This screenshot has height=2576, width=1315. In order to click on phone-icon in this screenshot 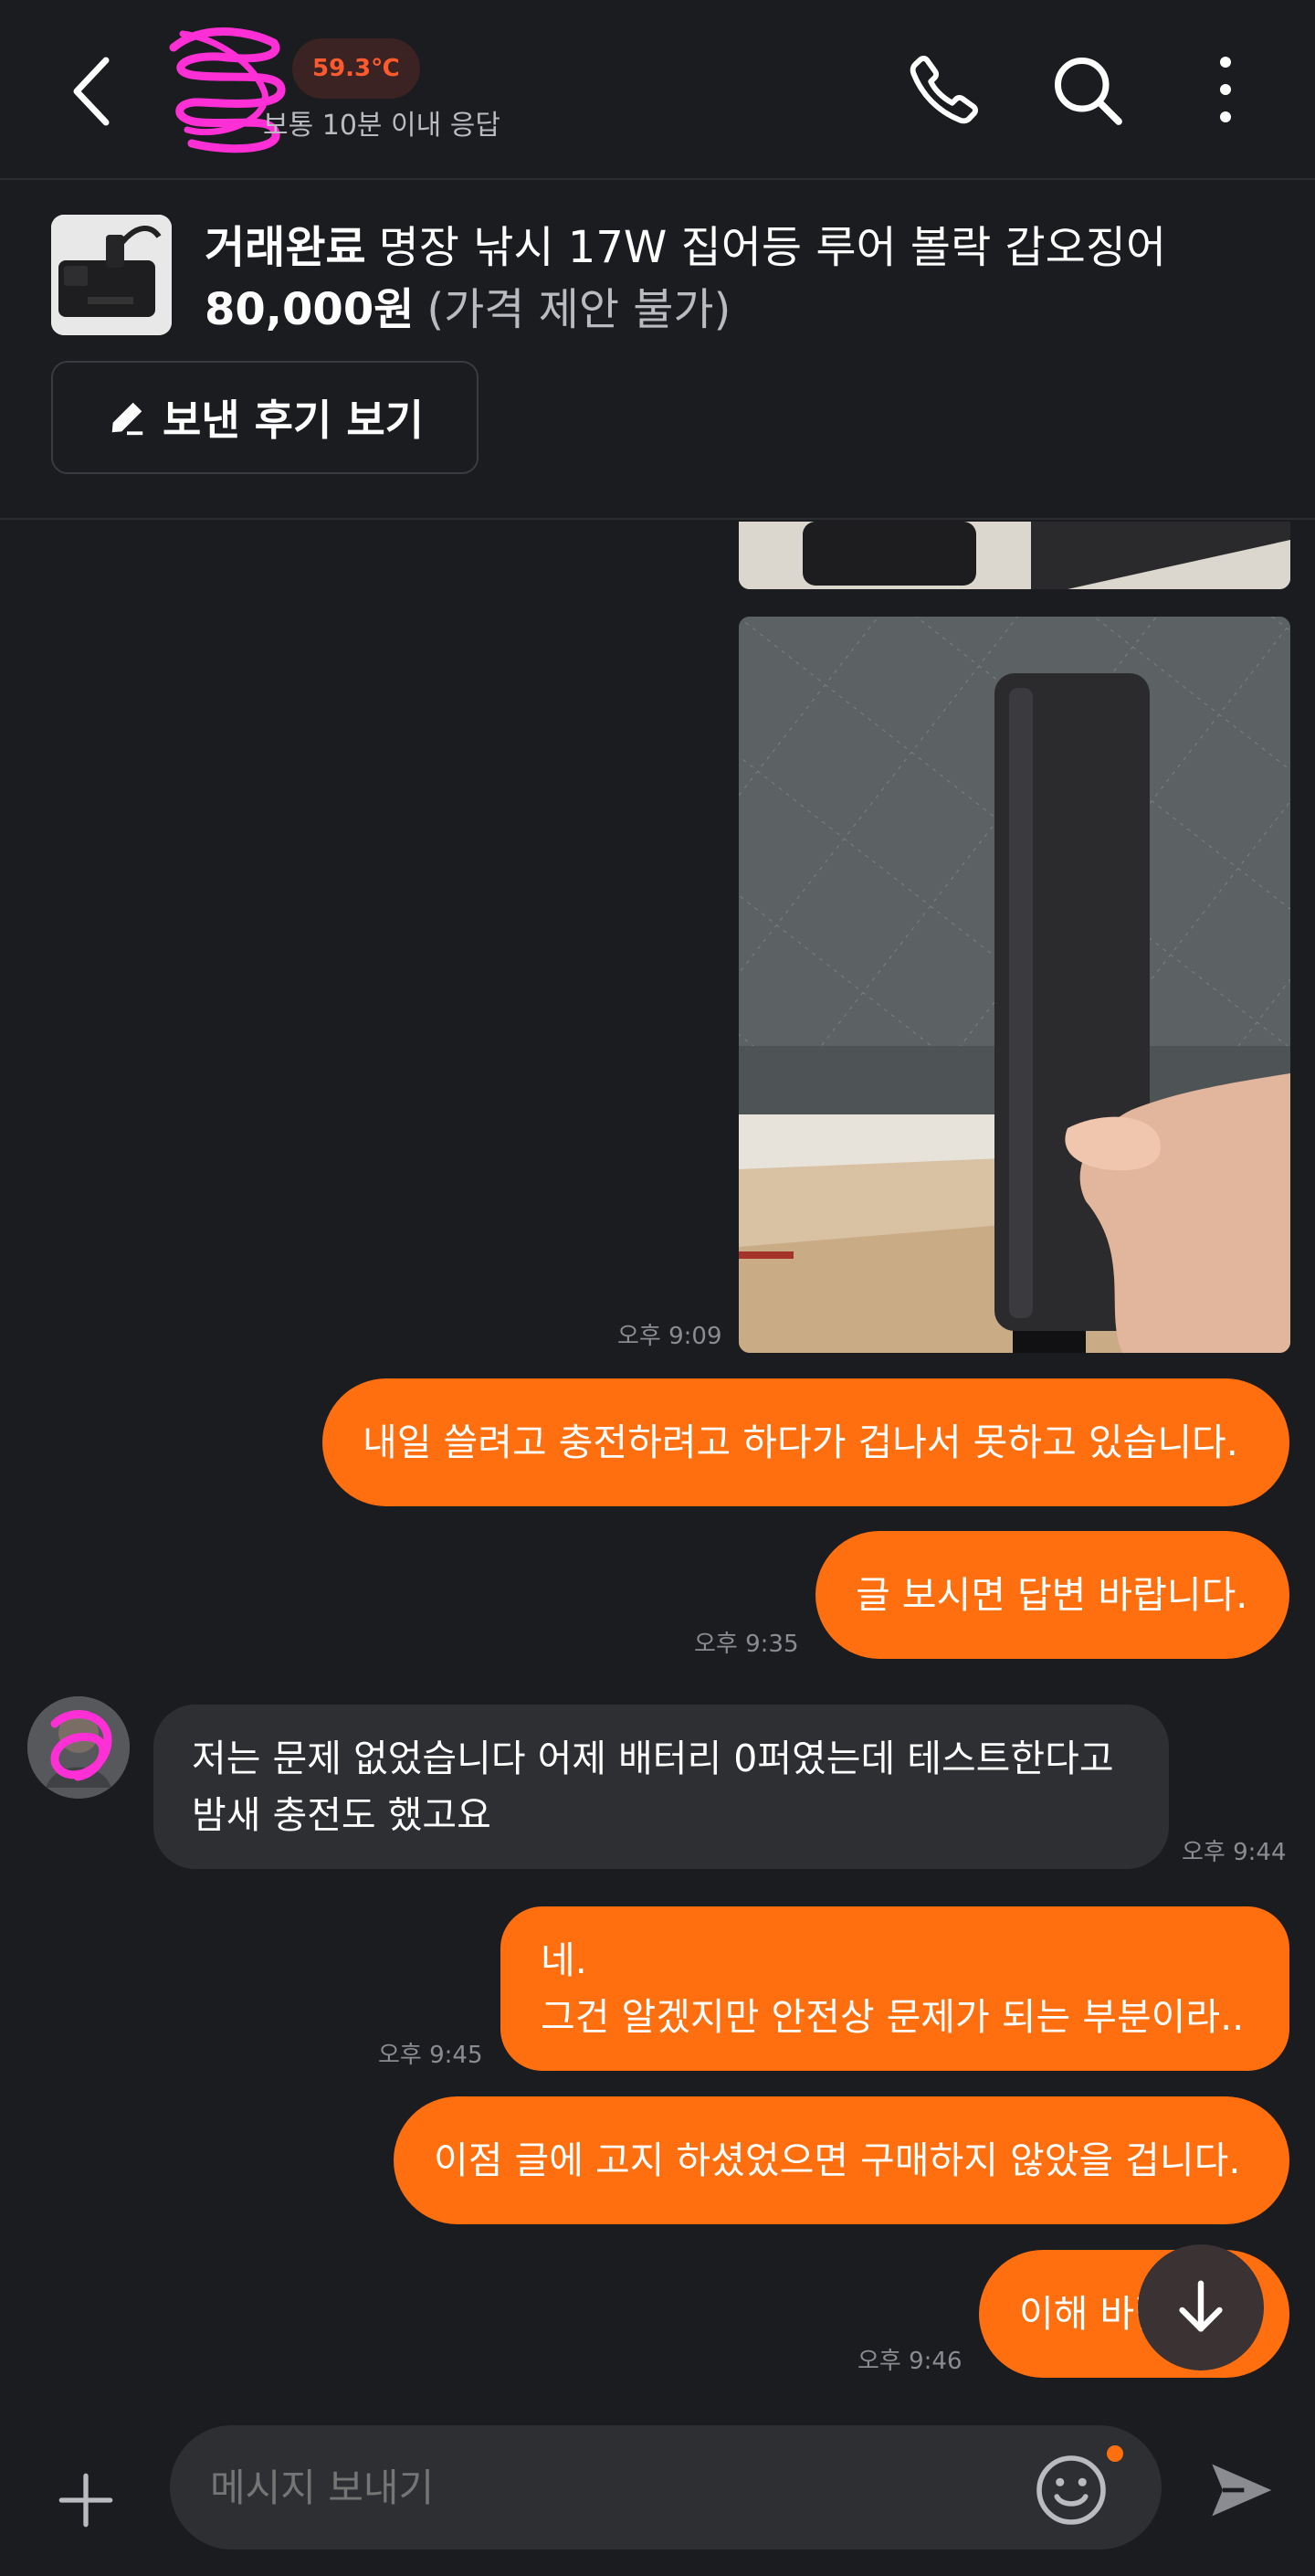, I will do `click(944, 90)`.